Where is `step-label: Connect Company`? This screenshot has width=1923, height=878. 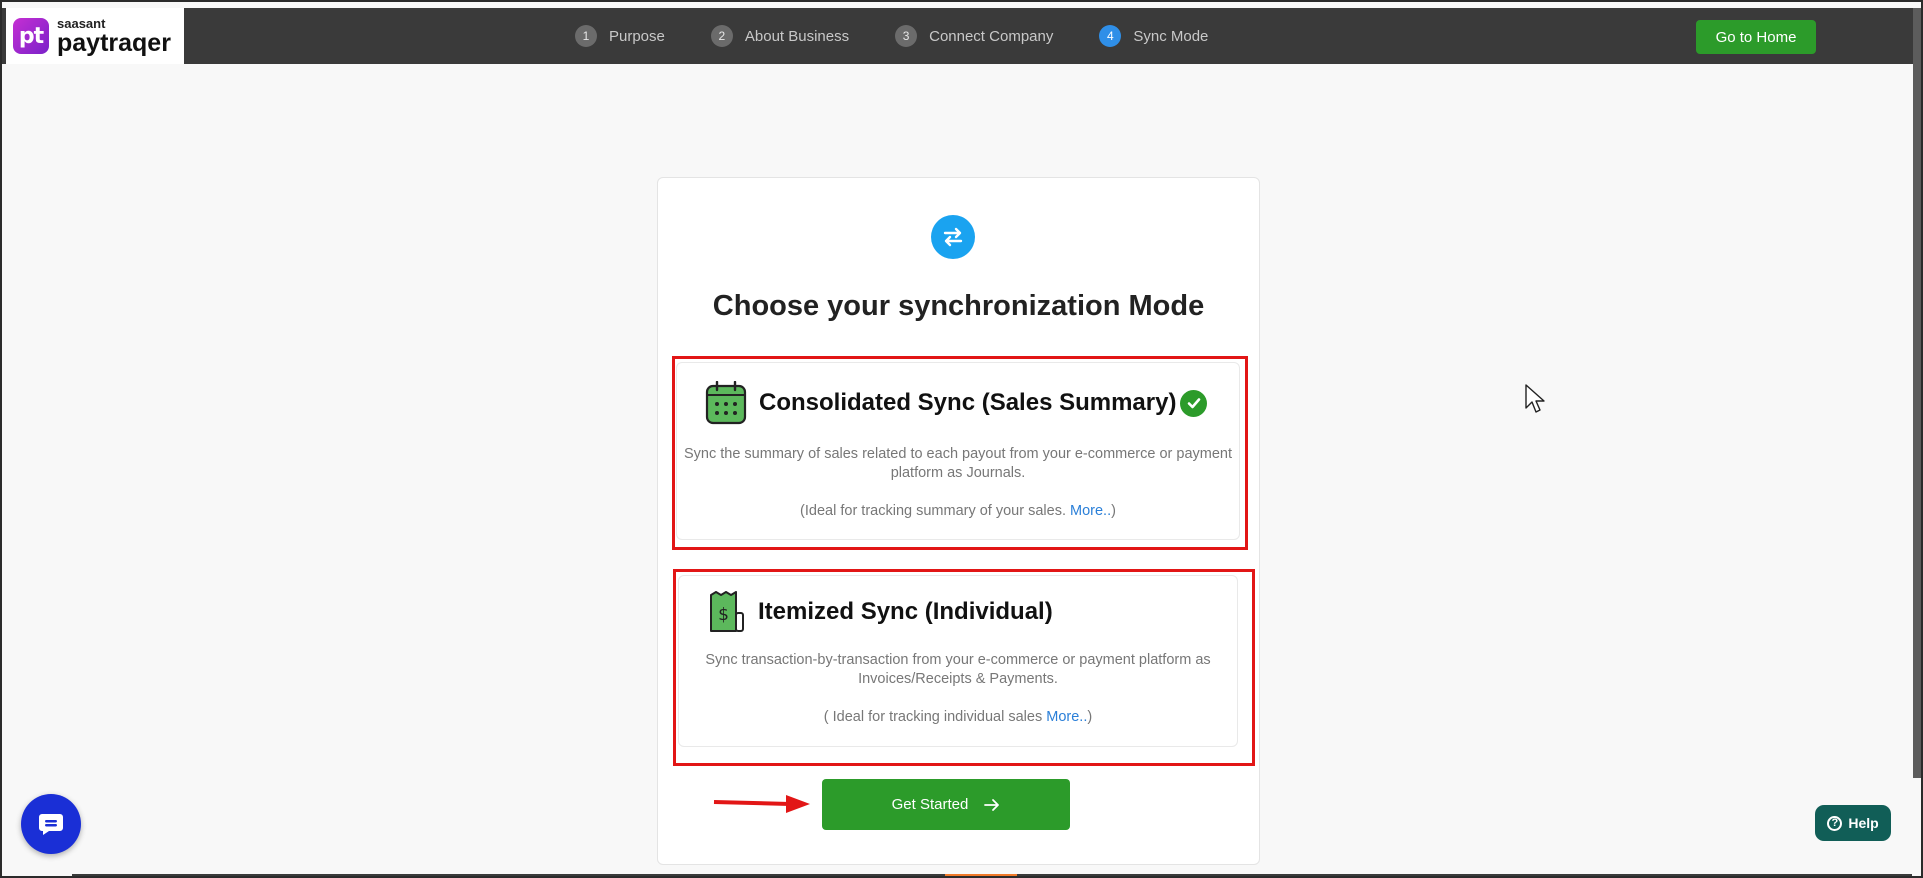 step-label: Connect Company is located at coordinates (991, 36).